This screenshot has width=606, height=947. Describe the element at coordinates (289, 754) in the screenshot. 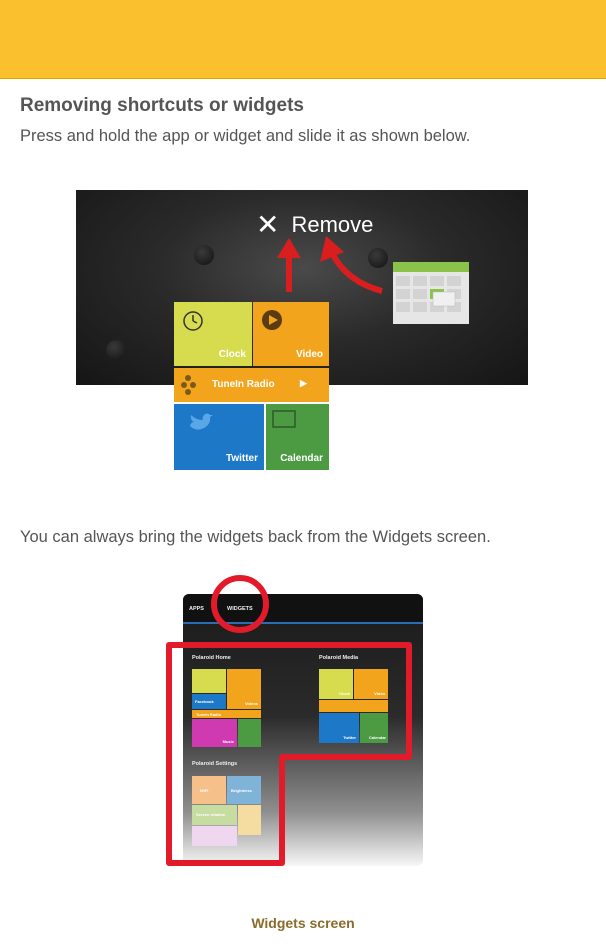

I see `widget-groups-highlight` at that location.